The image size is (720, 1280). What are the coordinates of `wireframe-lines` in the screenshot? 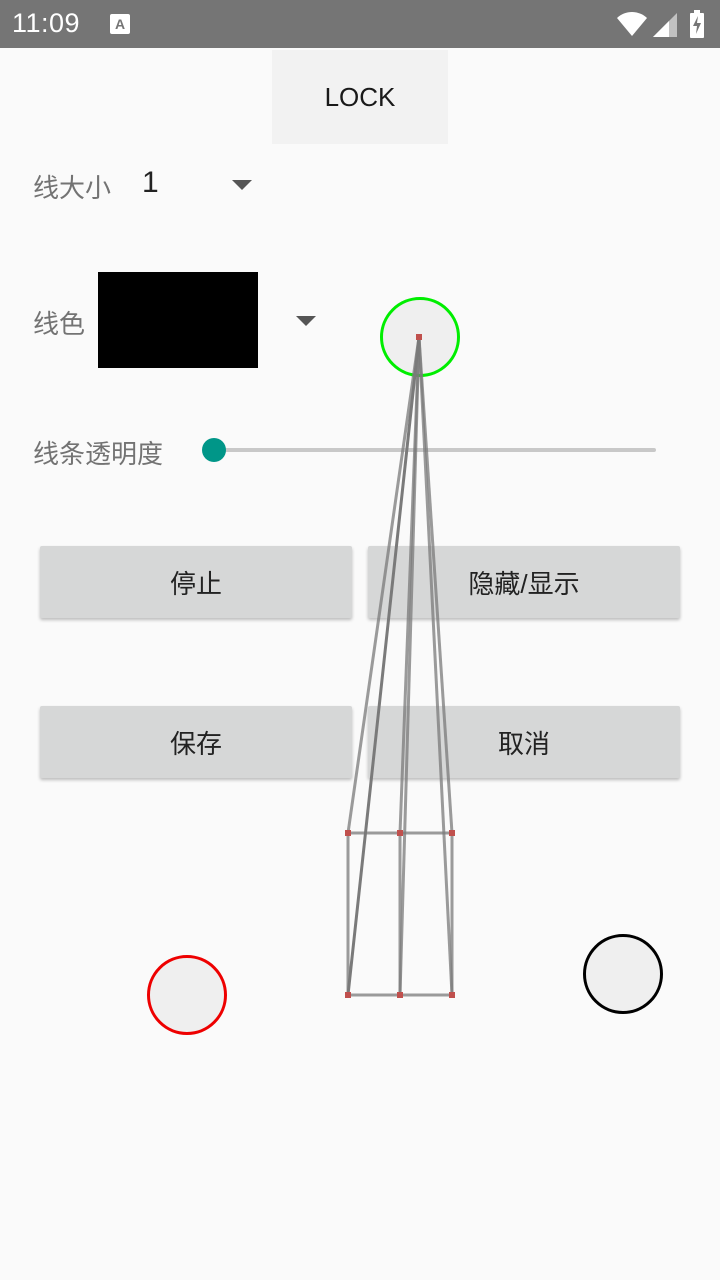 It's located at (400, 666).